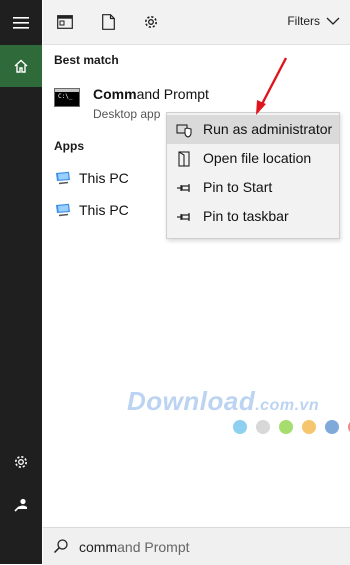 The image size is (350, 565). I want to click on menu-item-run-as-administrator: Run as administrator, so click(253, 129).